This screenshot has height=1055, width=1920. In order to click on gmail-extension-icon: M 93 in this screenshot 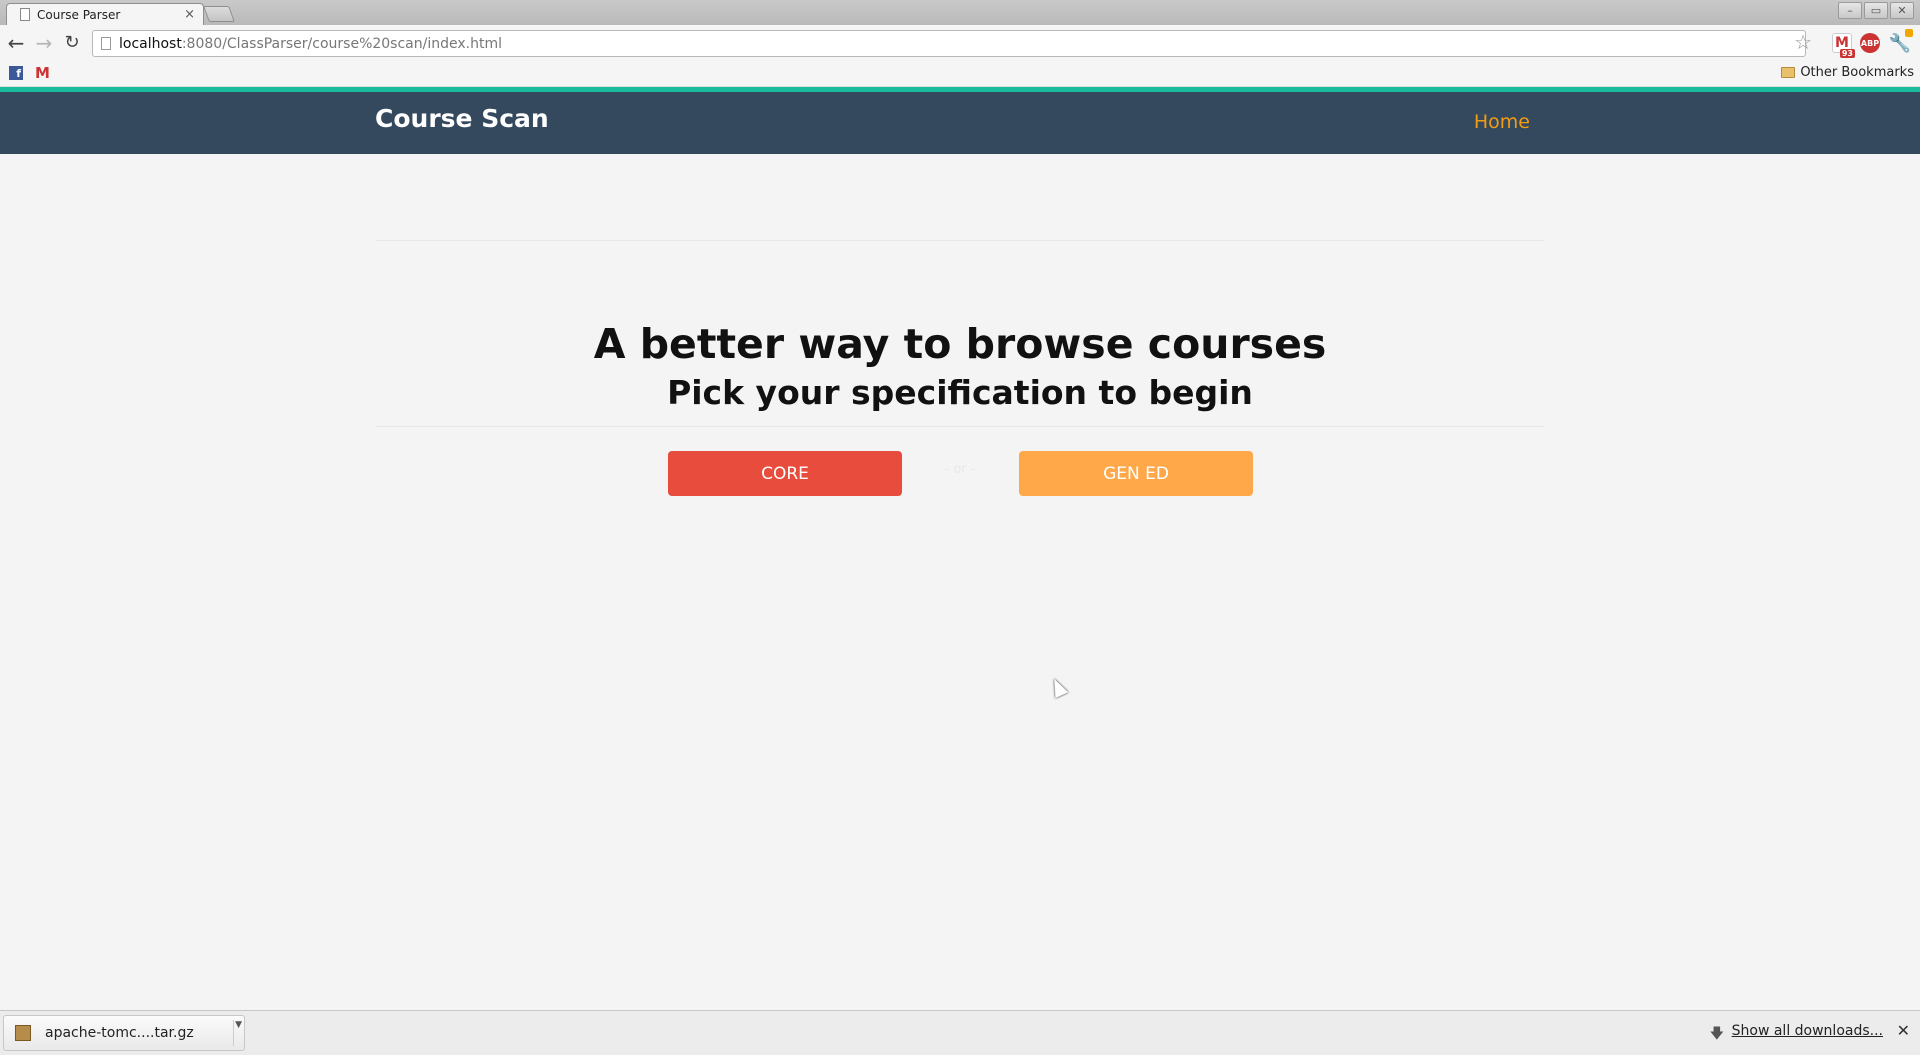, I will do `click(1843, 45)`.